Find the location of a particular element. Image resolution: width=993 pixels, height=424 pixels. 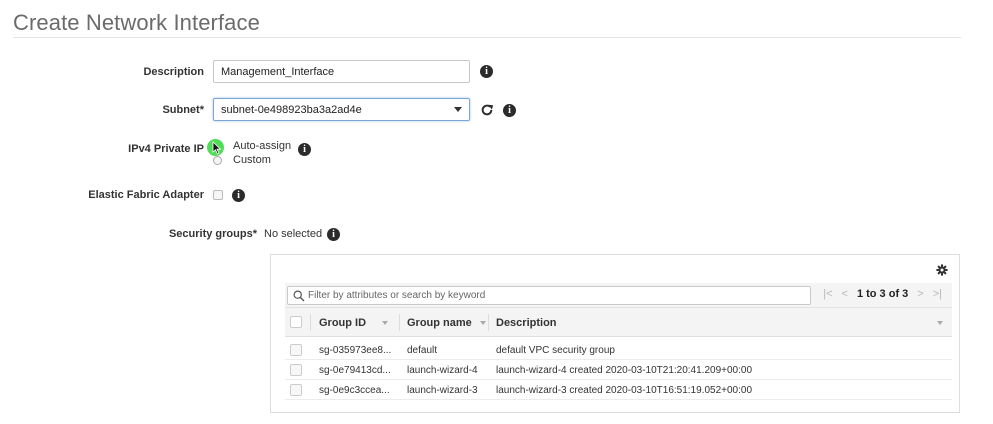

cursor-icon is located at coordinates (217, 148).